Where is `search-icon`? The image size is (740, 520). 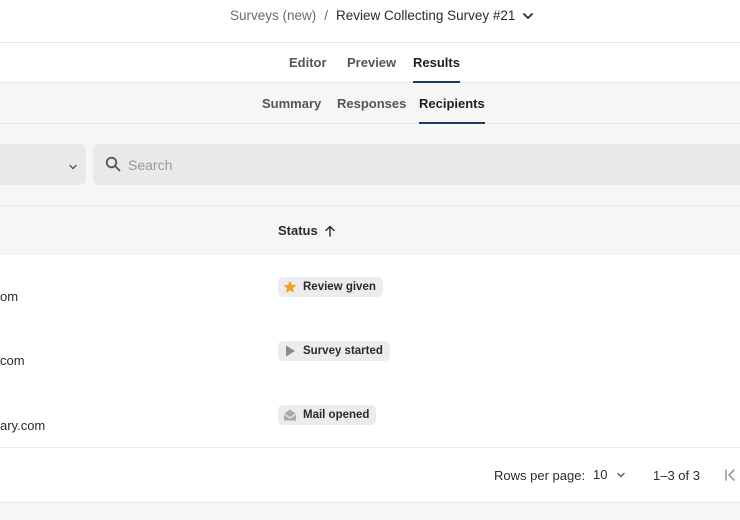 search-icon is located at coordinates (113, 164).